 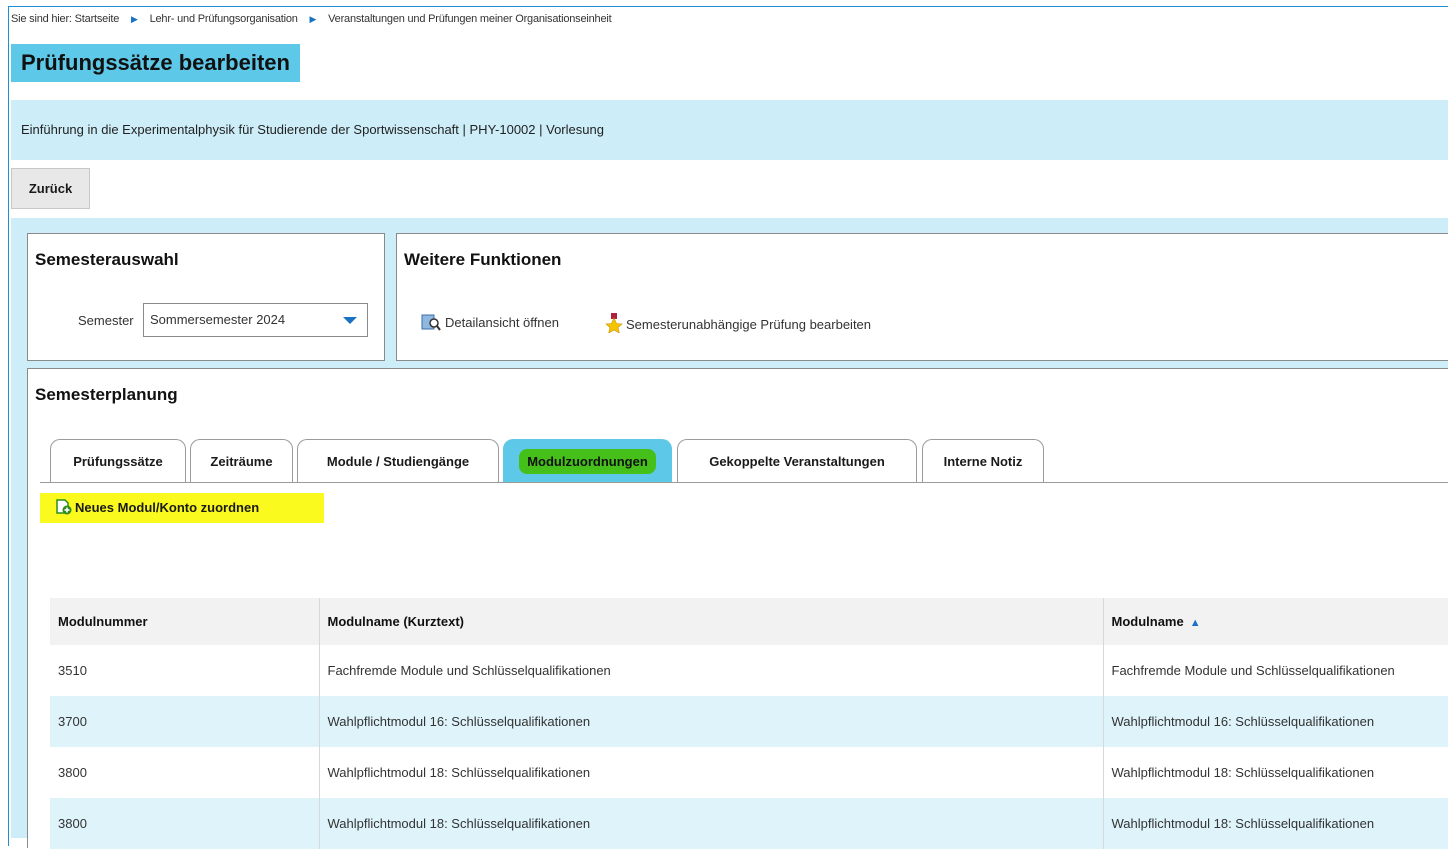 I want to click on sort-ascending-icon: ▲, so click(x=1195, y=623).